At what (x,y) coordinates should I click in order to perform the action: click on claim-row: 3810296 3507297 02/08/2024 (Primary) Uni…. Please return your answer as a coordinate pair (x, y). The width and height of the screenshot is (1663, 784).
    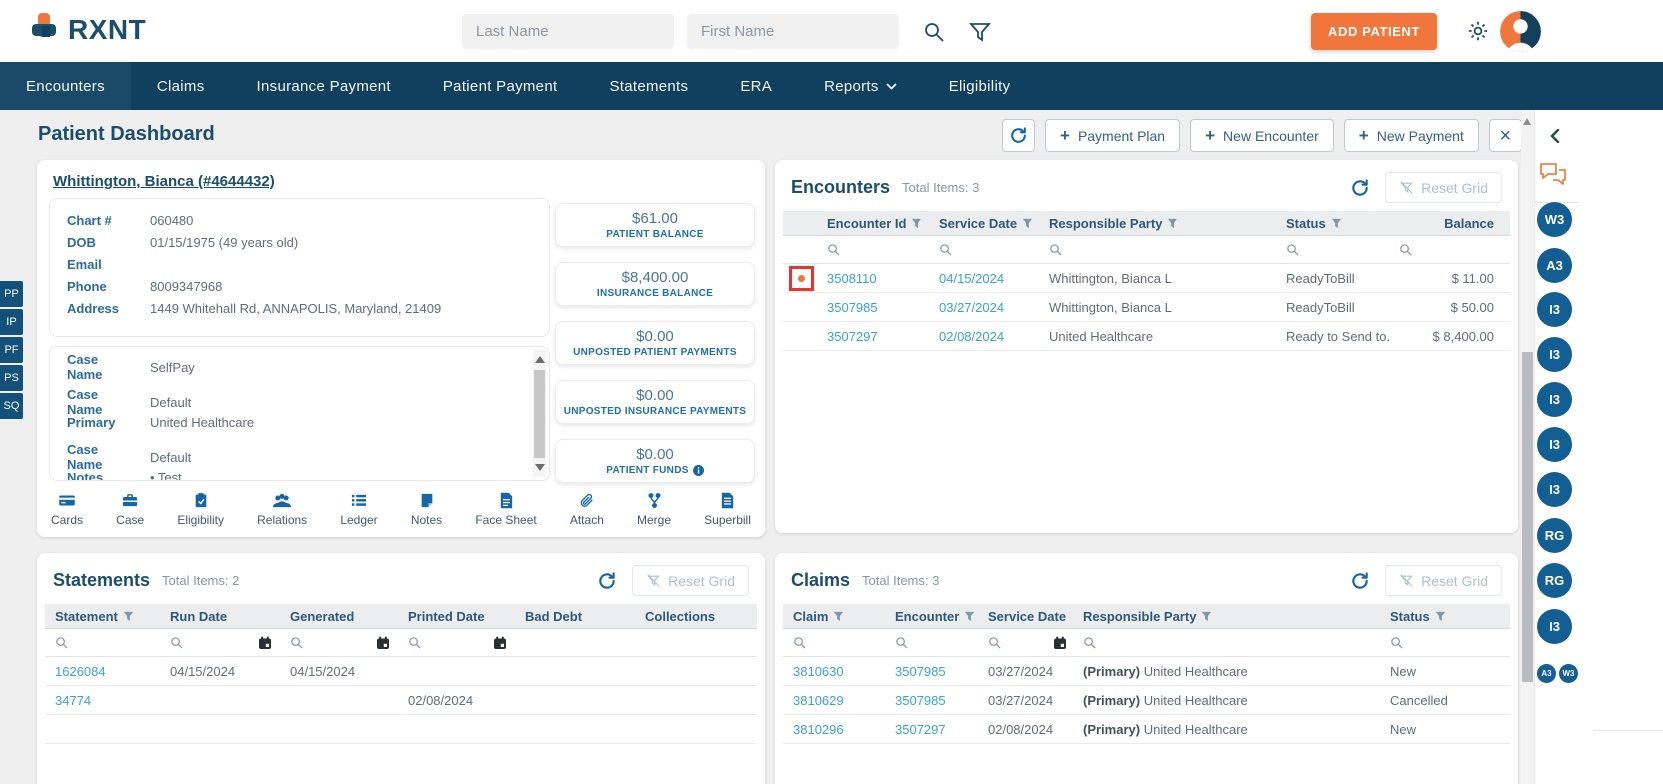
    Looking at the image, I should click on (1146, 729).